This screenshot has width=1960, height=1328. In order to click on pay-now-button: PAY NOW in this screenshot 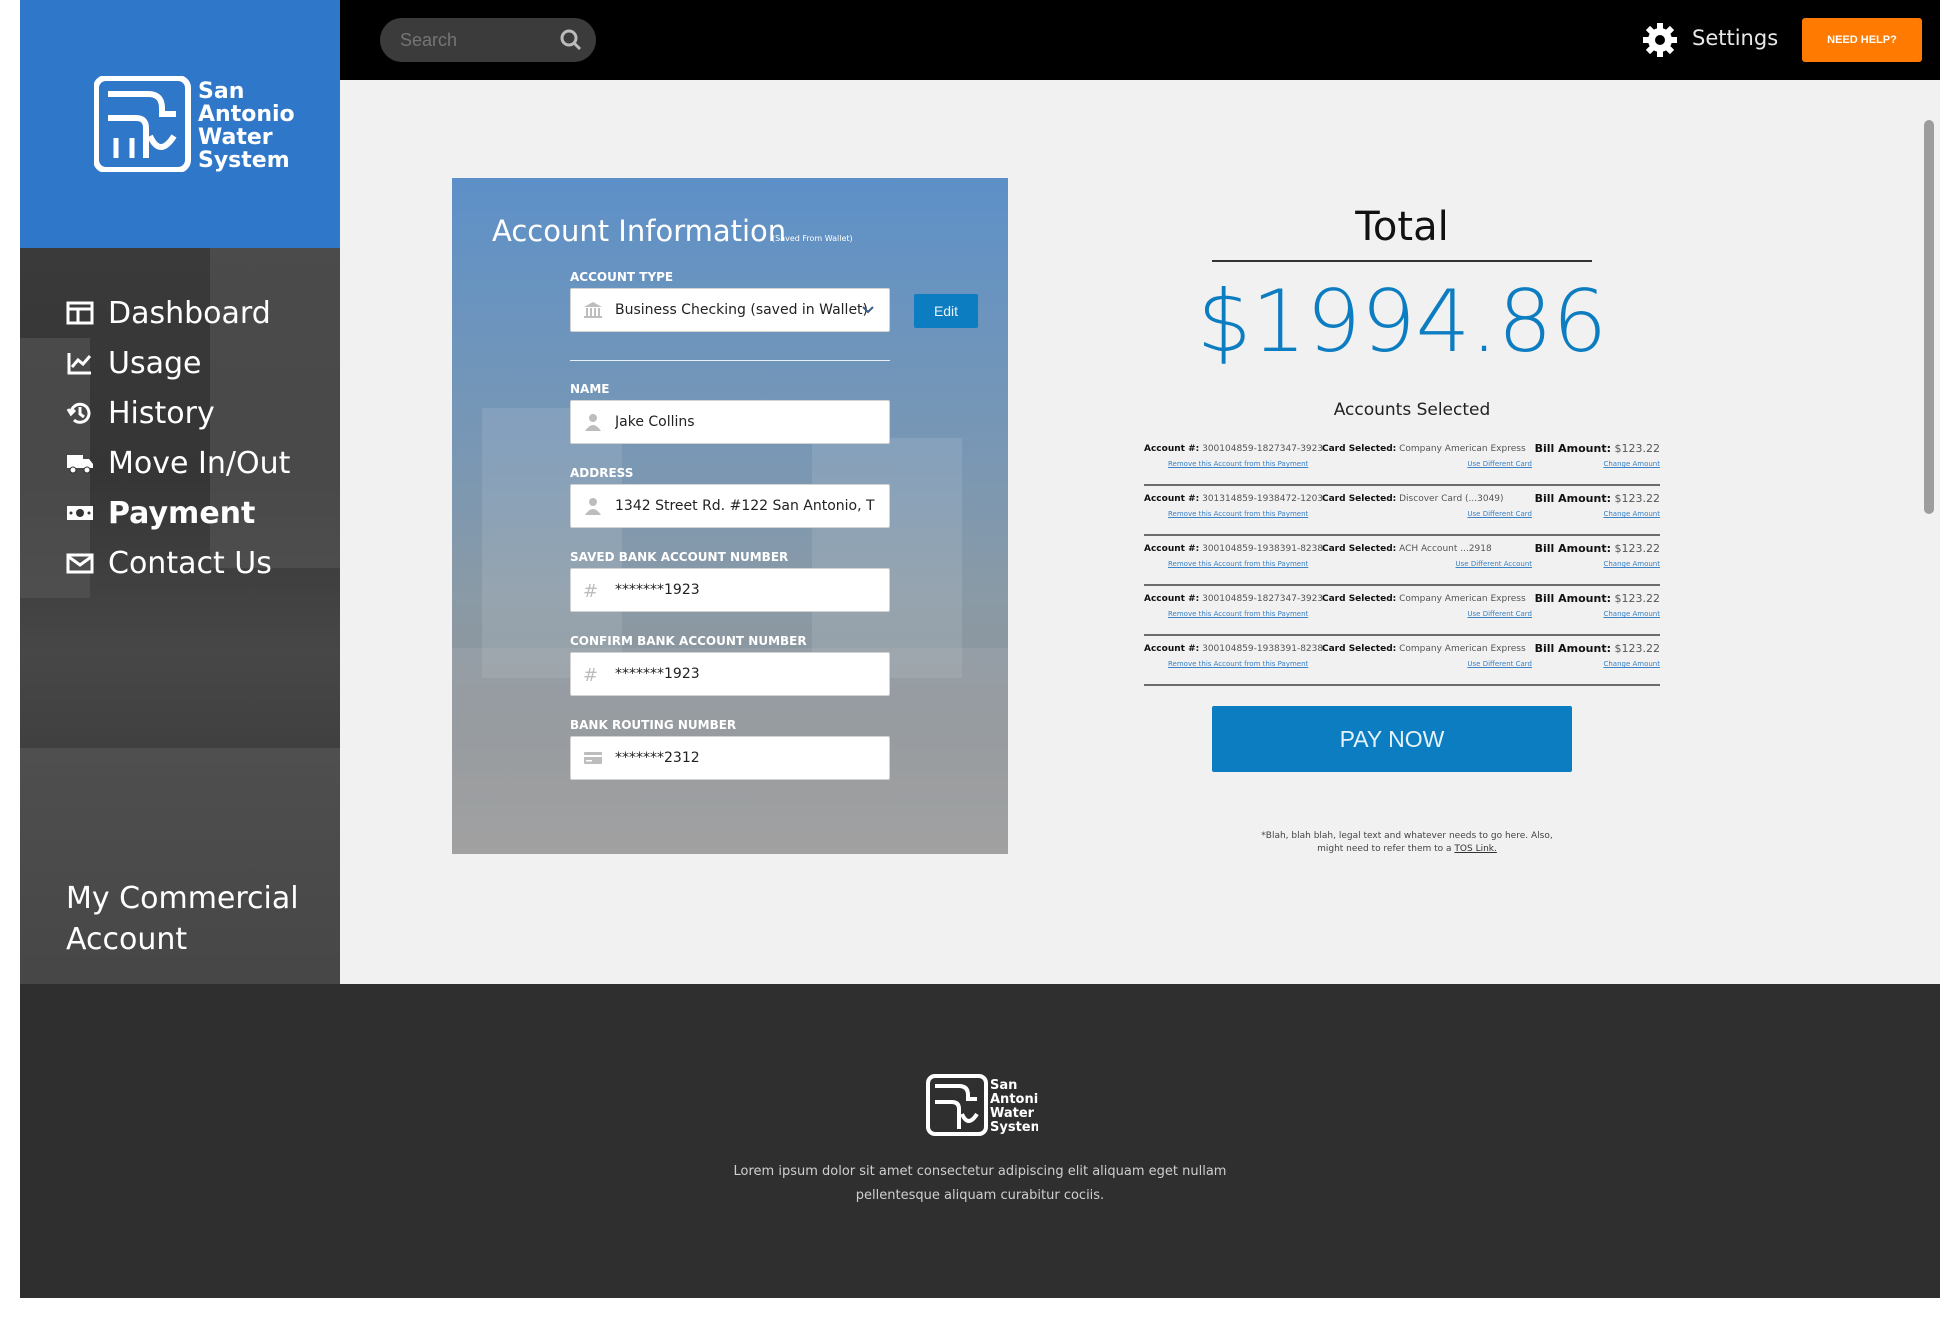, I will do `click(1392, 739)`.